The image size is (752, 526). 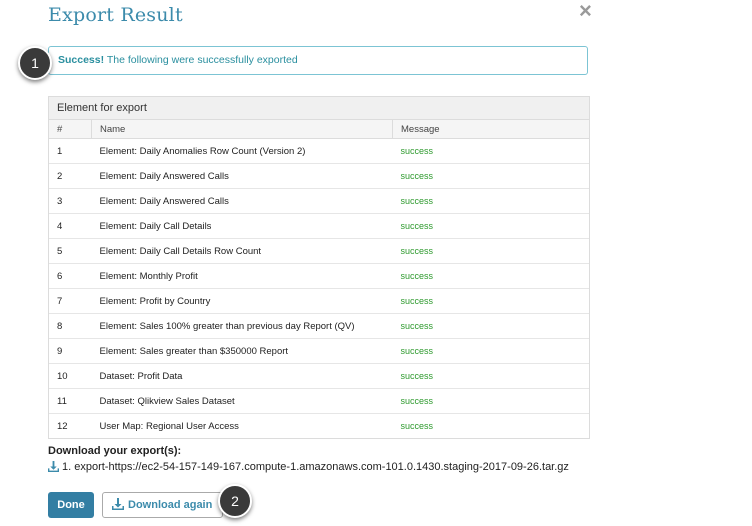 I want to click on table-row: 7 Element: Profit by Country success, so click(x=319, y=301).